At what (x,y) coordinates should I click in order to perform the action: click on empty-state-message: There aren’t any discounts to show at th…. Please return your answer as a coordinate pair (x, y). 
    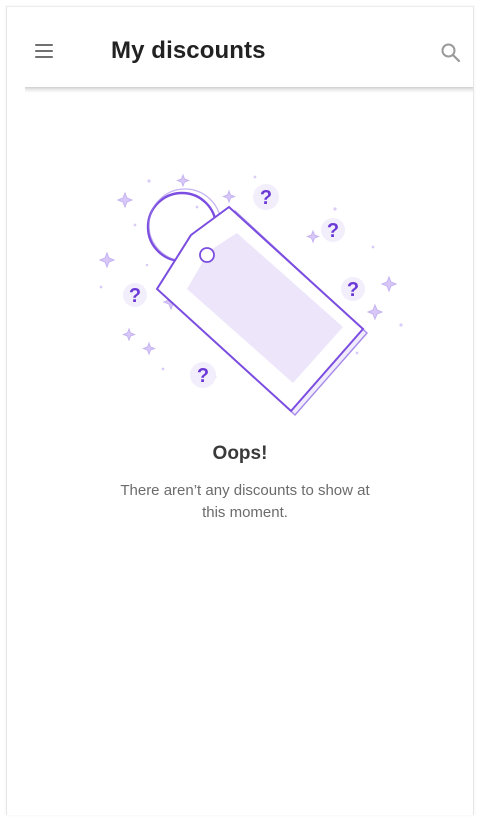
    Looking at the image, I should click on (245, 501).